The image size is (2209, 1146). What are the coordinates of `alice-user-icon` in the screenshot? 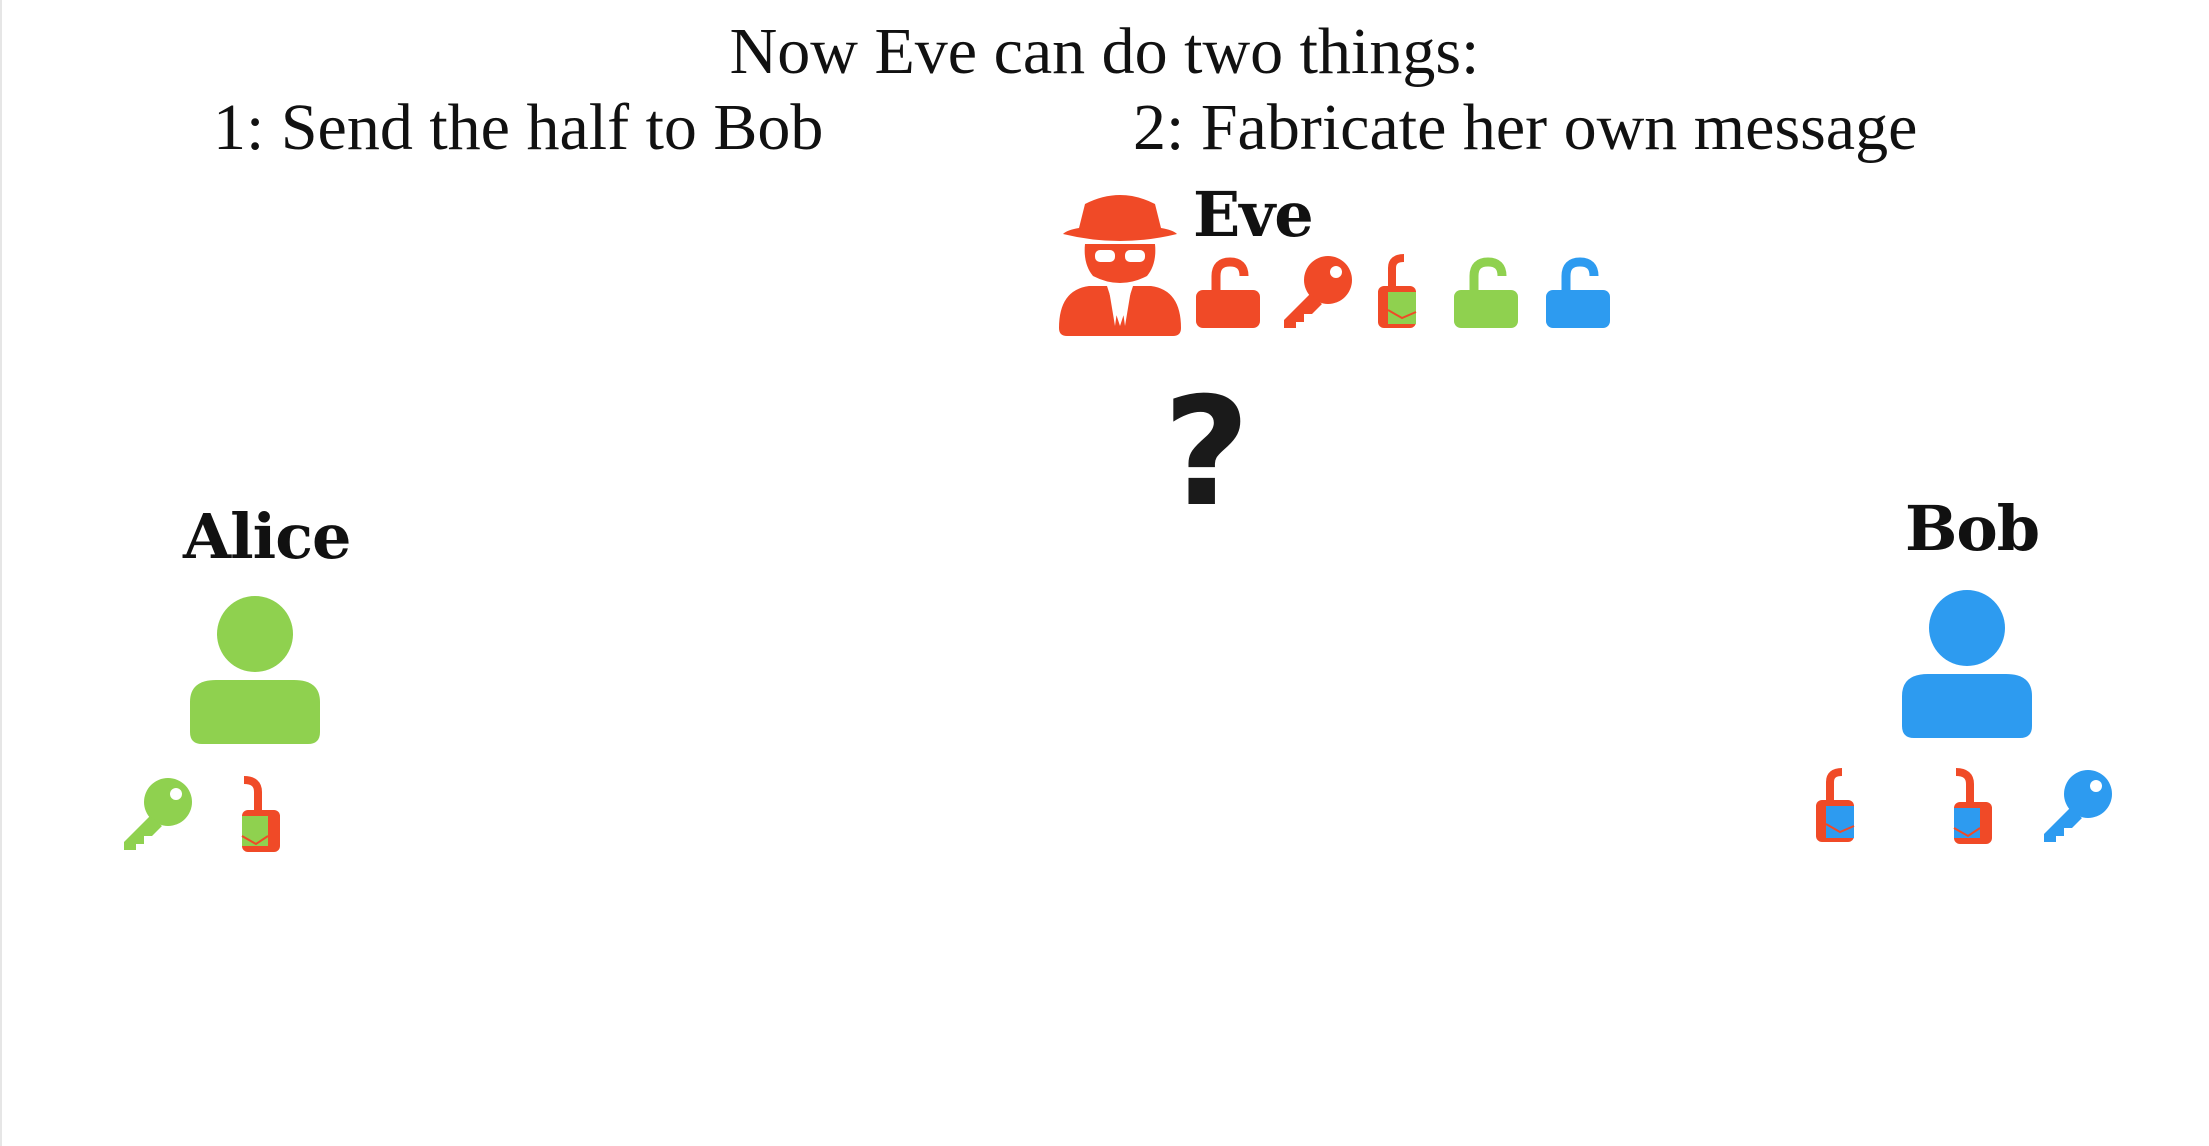 It's located at (255, 670).